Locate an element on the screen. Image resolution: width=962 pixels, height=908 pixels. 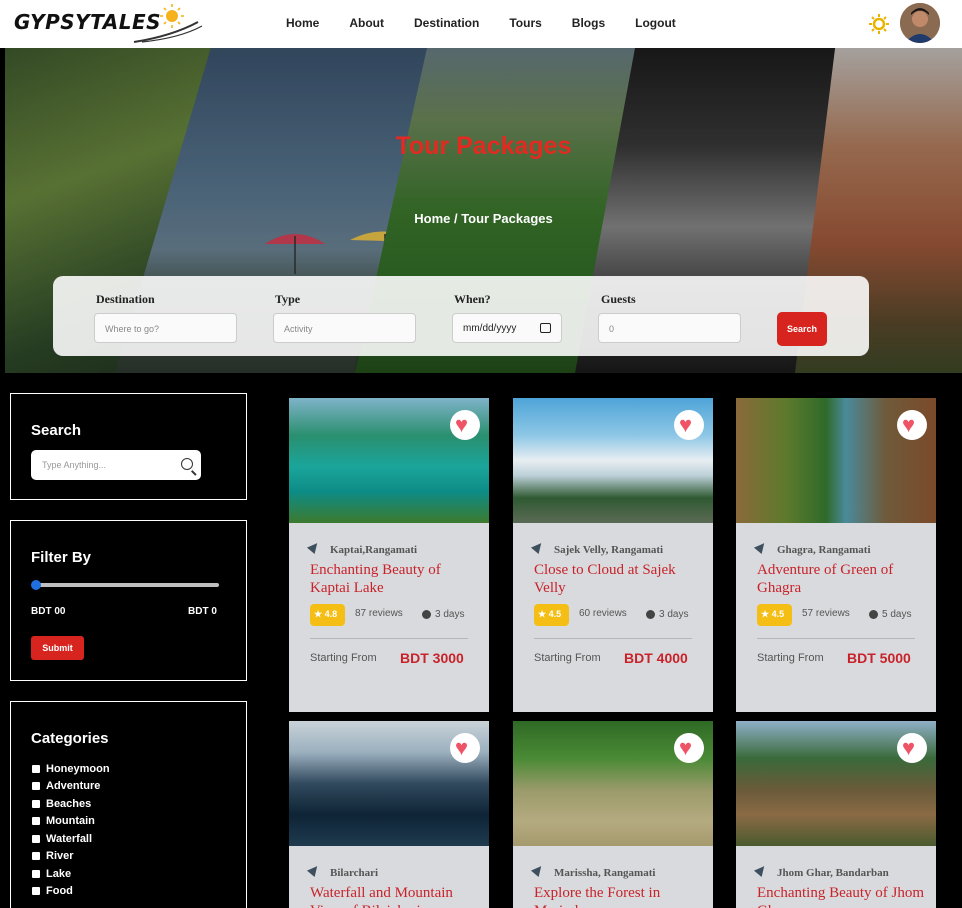
sun-road-logo-icon is located at coordinates (168, 23).